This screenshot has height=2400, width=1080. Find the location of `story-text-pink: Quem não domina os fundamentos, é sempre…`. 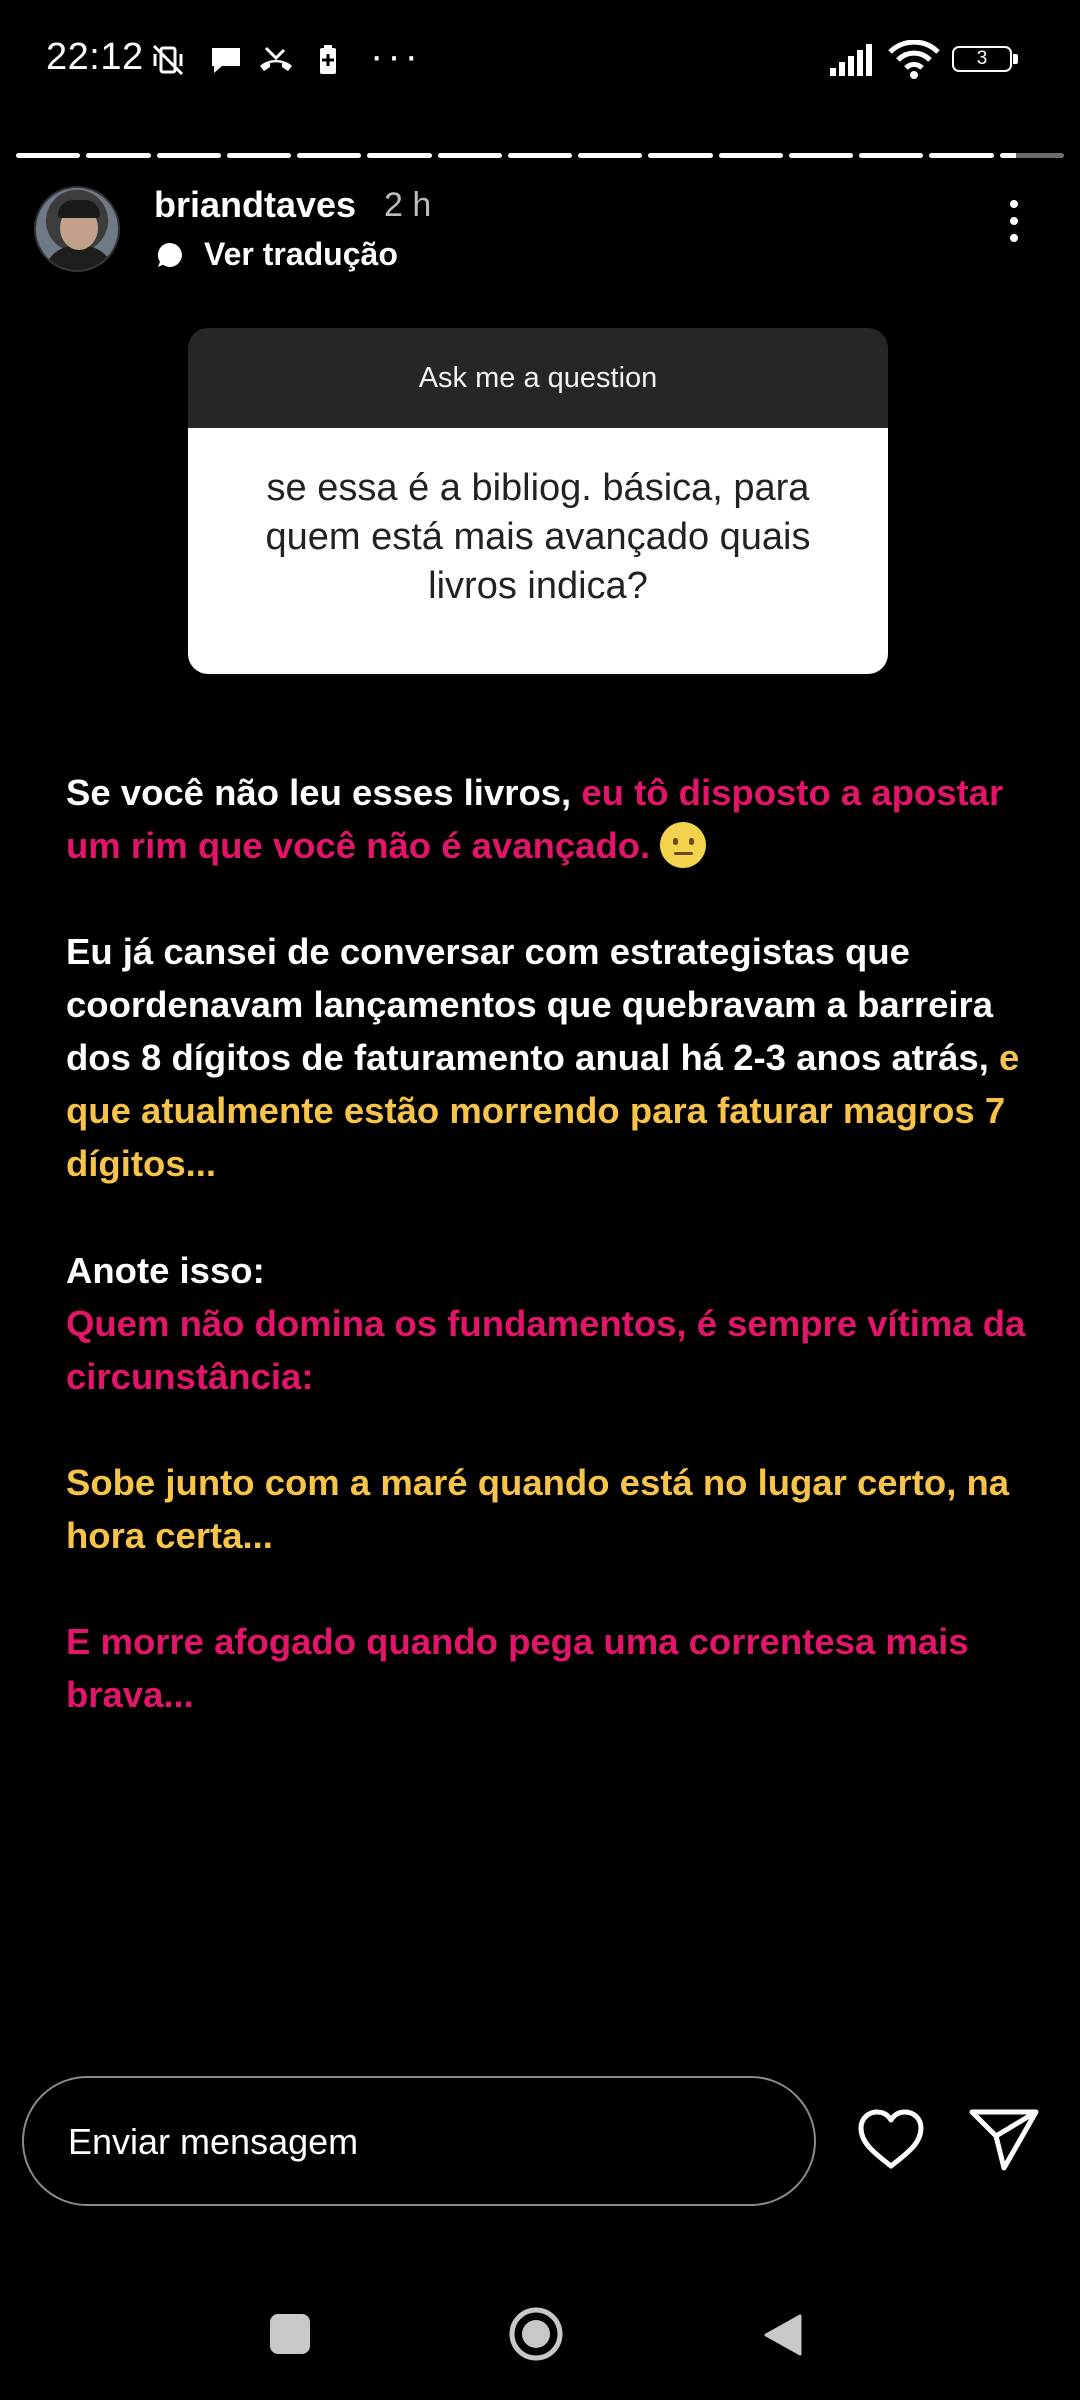

story-text-pink: Quem não domina os fundamentos, é sempre… is located at coordinates (546, 1350).